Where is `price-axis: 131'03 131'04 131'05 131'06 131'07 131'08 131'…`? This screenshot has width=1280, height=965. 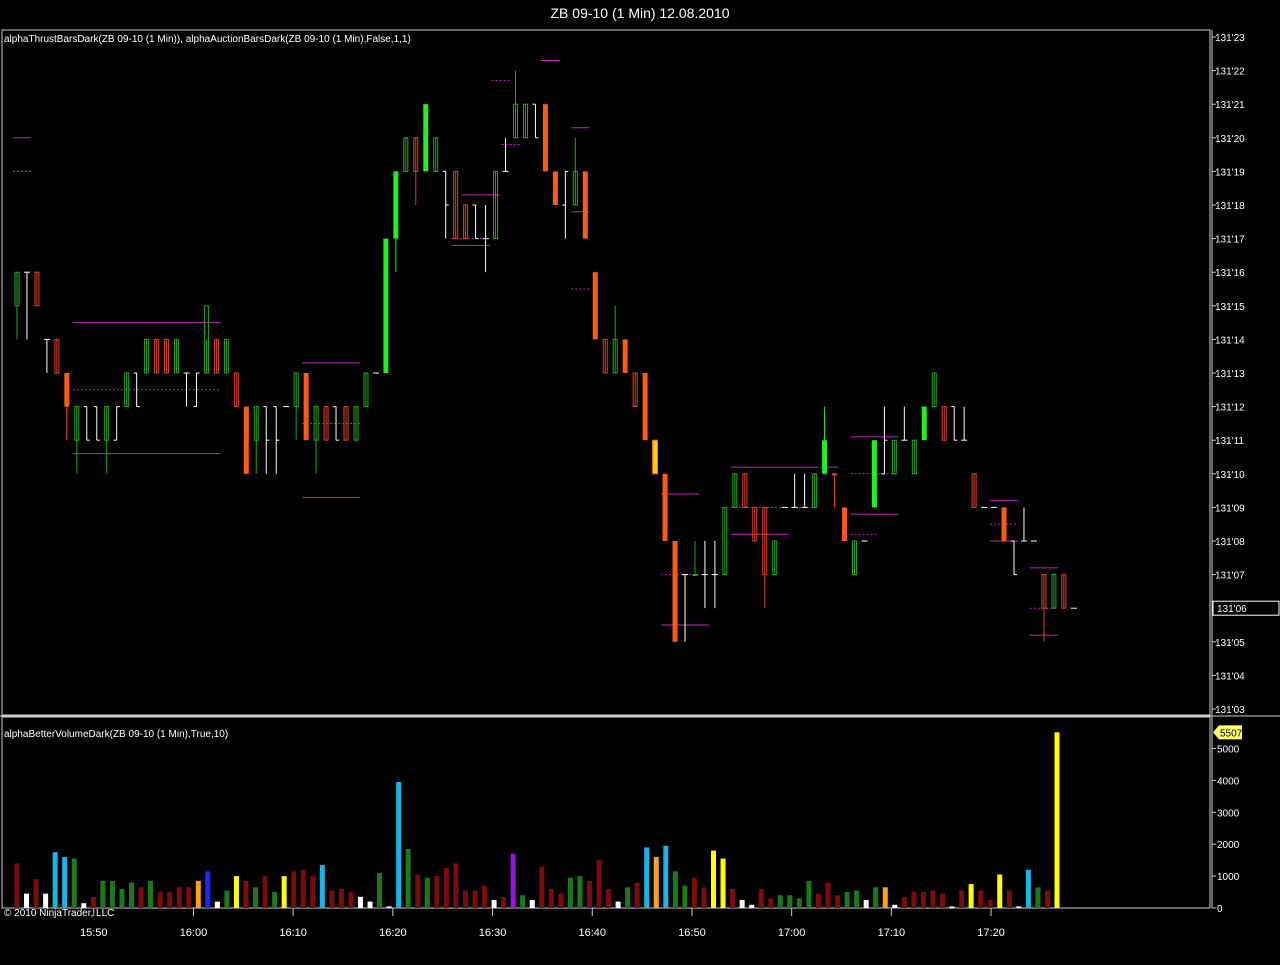
price-axis: 131'03 131'04 131'05 131'06 131'07 131'08 131'… is located at coordinates (1246, 374).